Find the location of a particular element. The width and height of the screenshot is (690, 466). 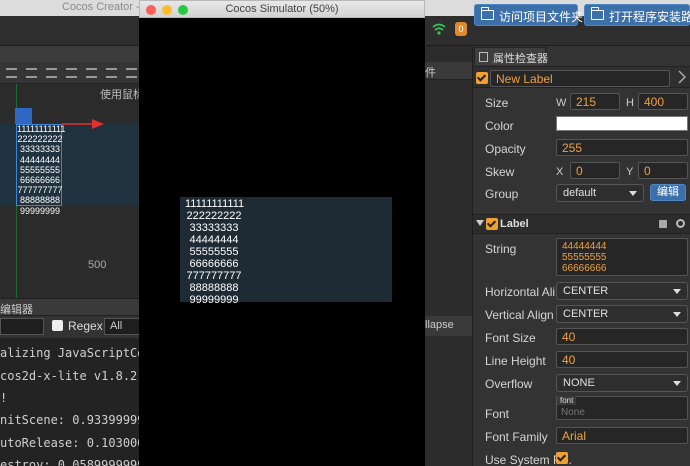

scene-label-line: 66666666 is located at coordinates (40, 180).